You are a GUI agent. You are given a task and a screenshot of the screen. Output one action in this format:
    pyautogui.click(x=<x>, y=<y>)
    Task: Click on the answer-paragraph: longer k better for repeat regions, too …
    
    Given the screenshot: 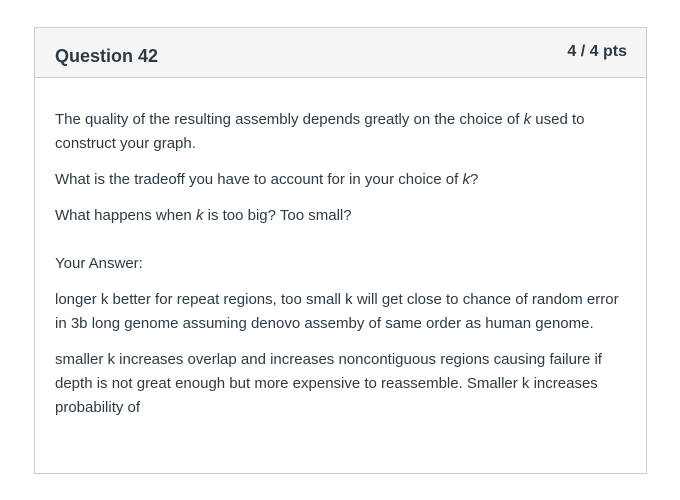 What is the action you would take?
    pyautogui.click(x=337, y=311)
    